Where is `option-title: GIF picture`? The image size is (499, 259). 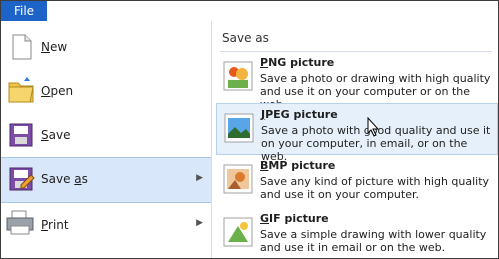
option-title: GIF picture is located at coordinates (294, 218).